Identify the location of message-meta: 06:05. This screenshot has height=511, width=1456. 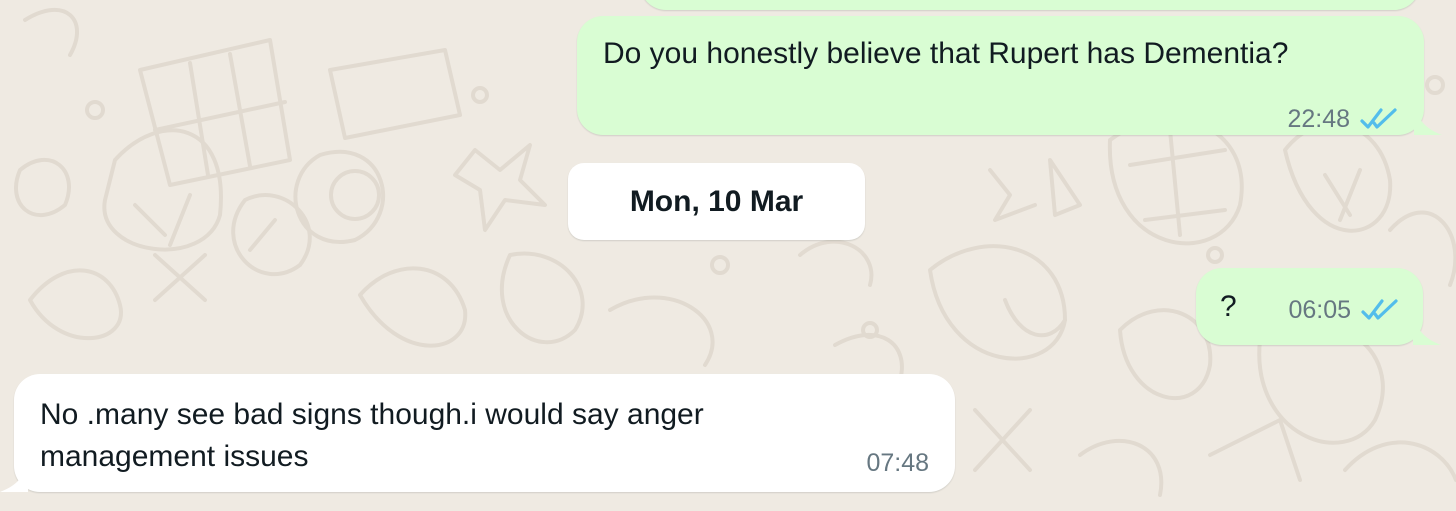
(1343, 310).